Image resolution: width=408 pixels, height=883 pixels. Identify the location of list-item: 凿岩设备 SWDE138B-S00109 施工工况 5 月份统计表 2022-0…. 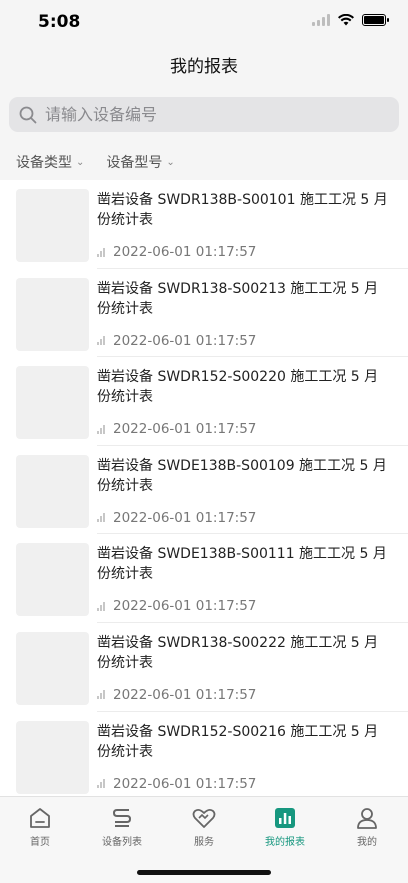
(204, 490).